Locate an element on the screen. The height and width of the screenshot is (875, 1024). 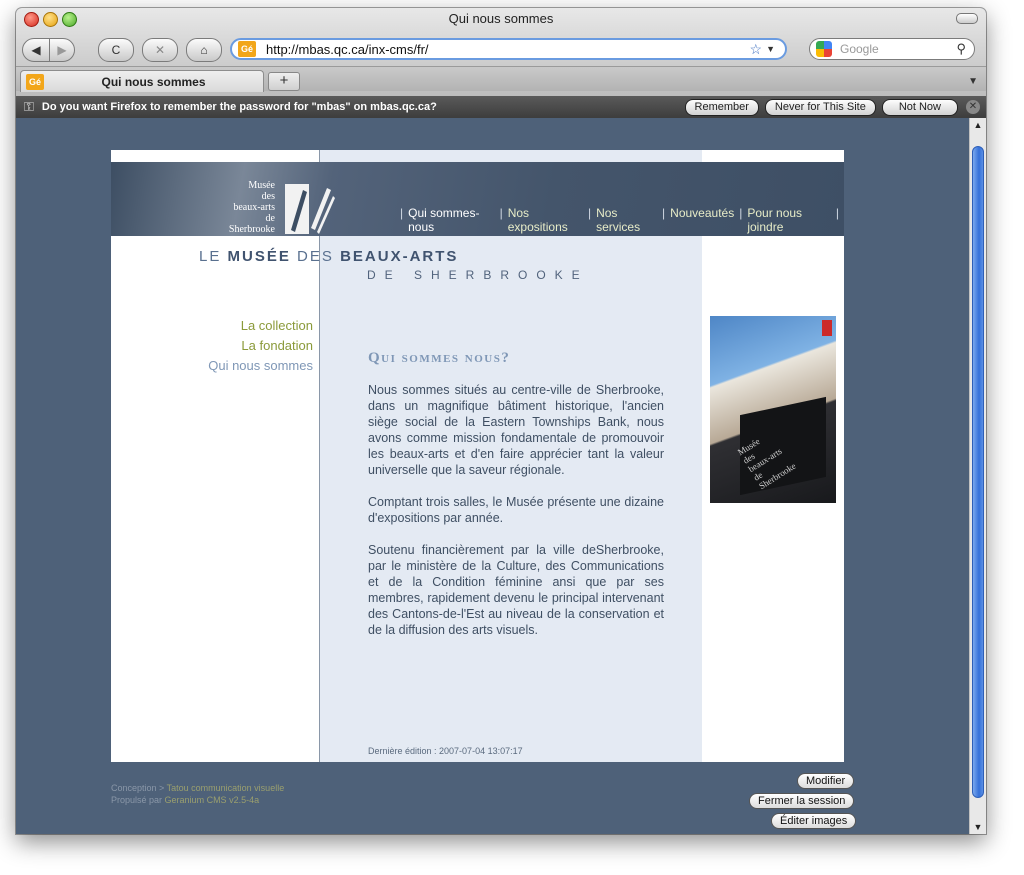
site-title: LE MUSÉE DES BEAUX-ARTS is located at coordinates (328, 256).